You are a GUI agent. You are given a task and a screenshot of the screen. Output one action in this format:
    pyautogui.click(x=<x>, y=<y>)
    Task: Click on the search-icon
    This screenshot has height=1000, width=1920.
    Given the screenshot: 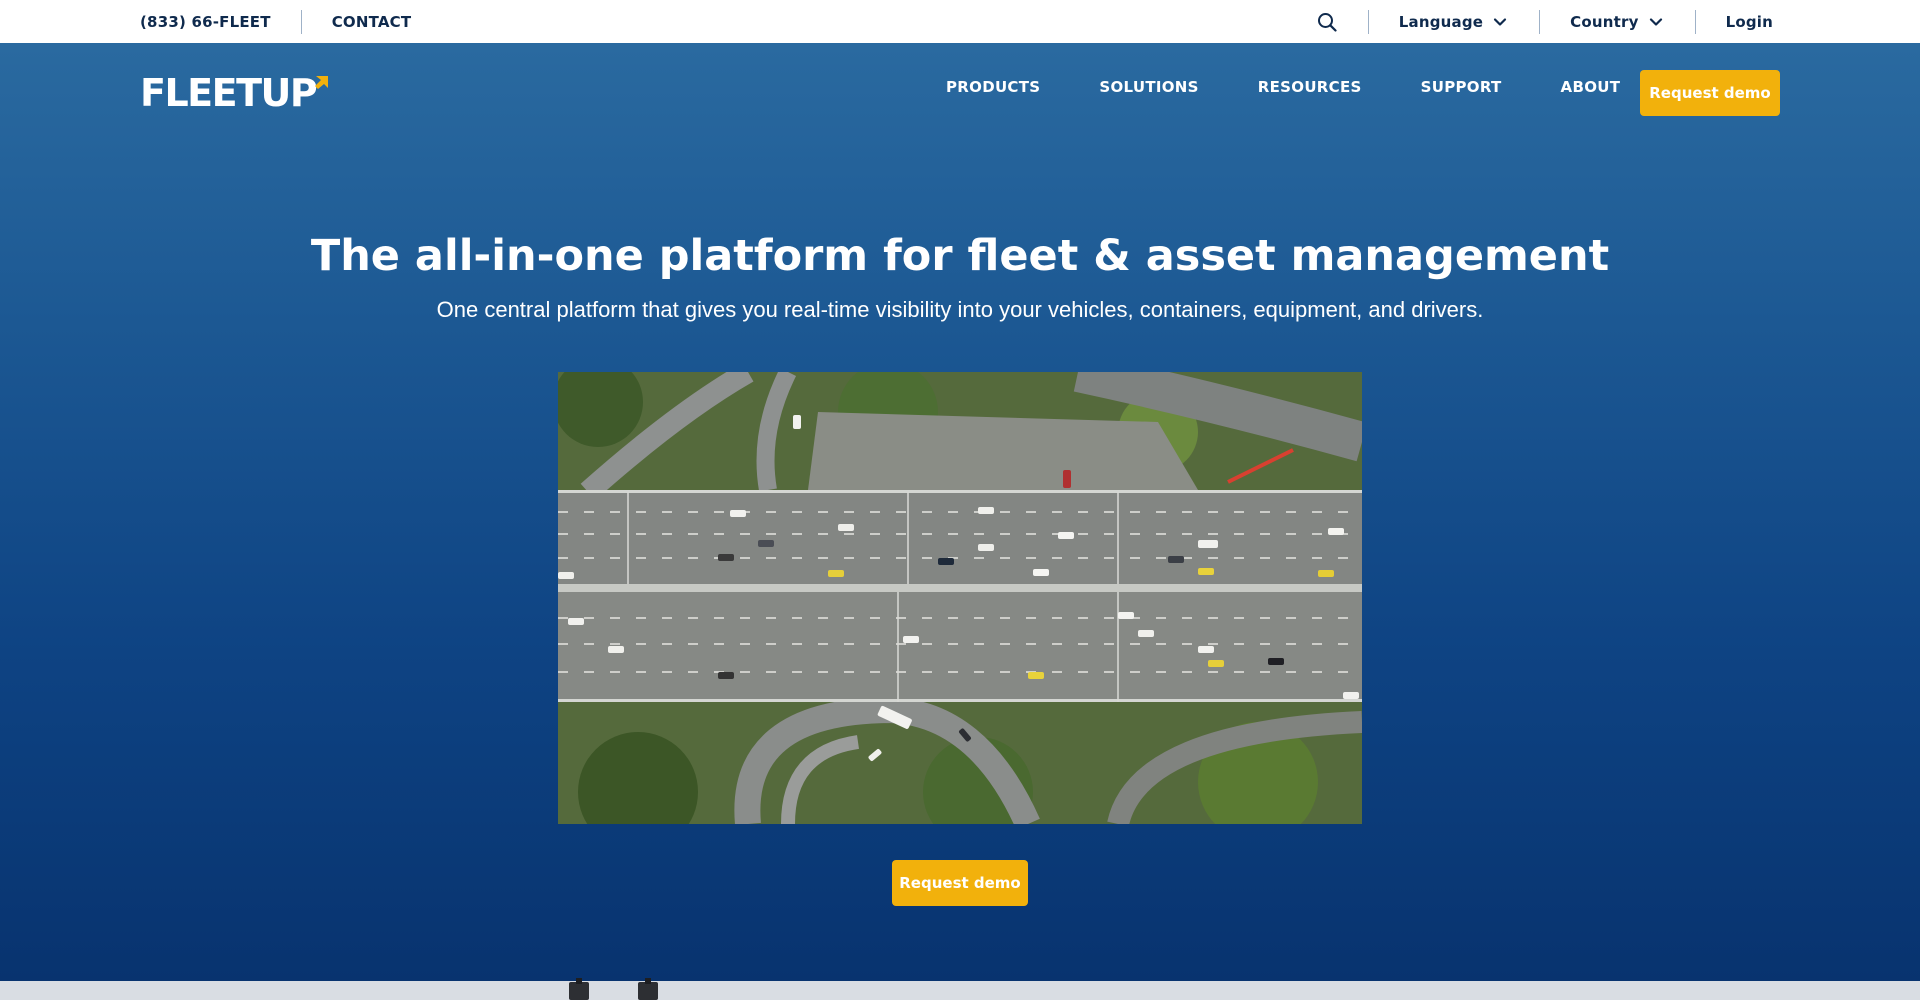 What is the action you would take?
    pyautogui.click(x=1327, y=22)
    